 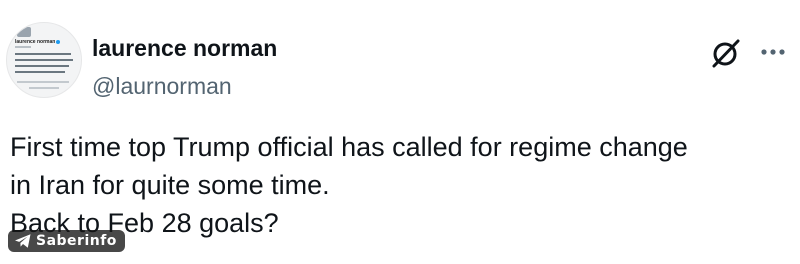 What do you see at coordinates (184, 48) in the screenshot?
I see `display-name: laurence norman` at bounding box center [184, 48].